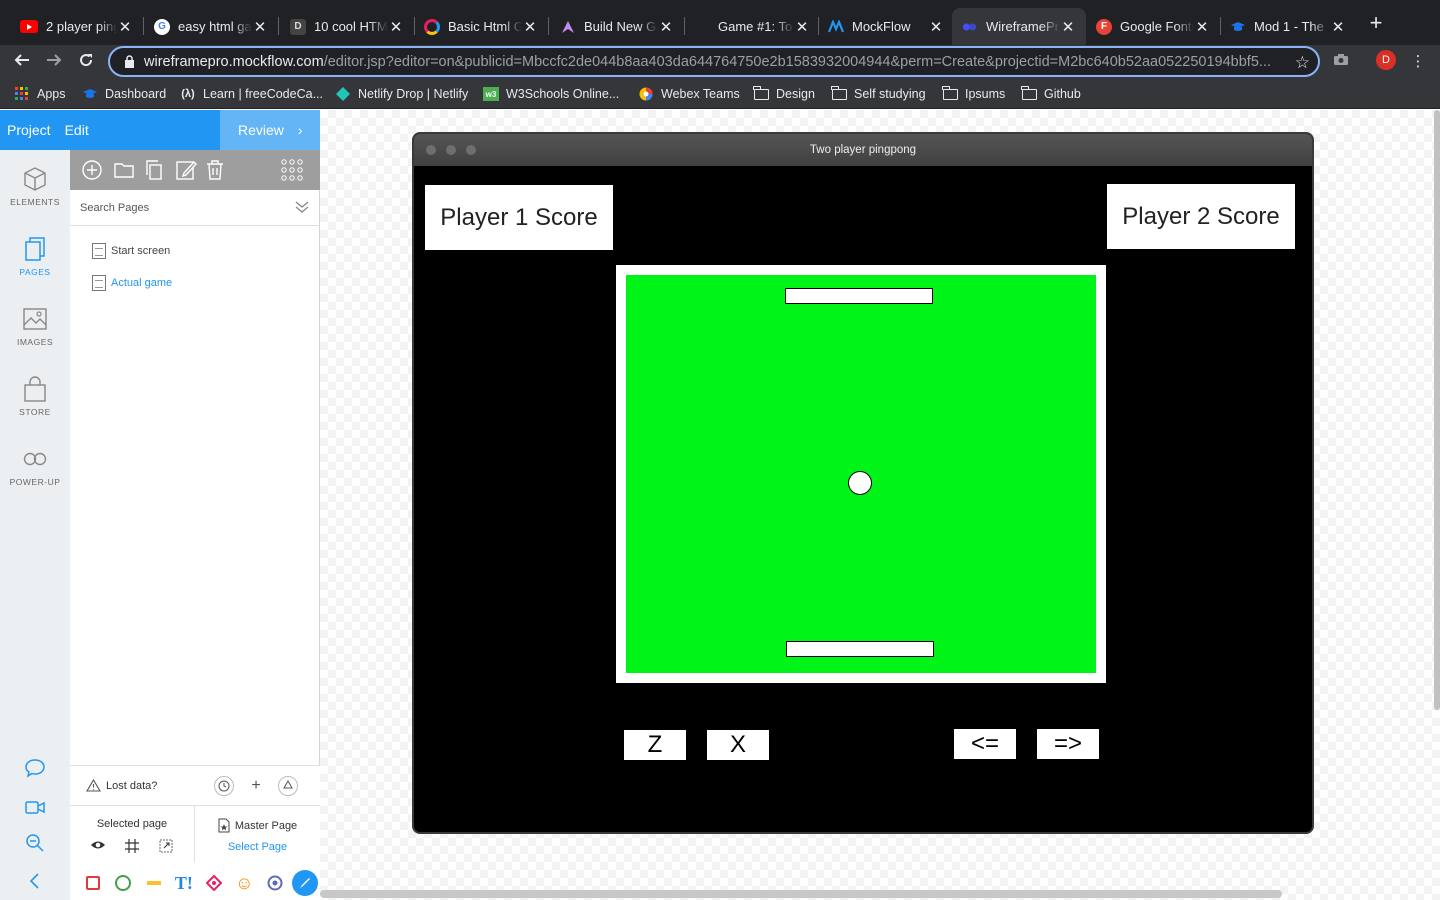 This screenshot has height=900, width=1440. What do you see at coordinates (860, 483) in the screenshot?
I see `ball` at bounding box center [860, 483].